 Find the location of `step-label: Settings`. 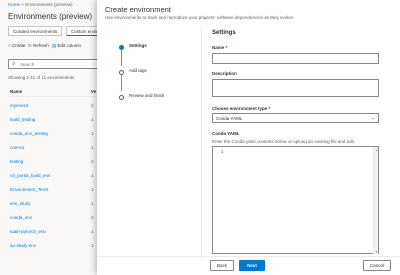

step-label: Settings is located at coordinates (138, 45).